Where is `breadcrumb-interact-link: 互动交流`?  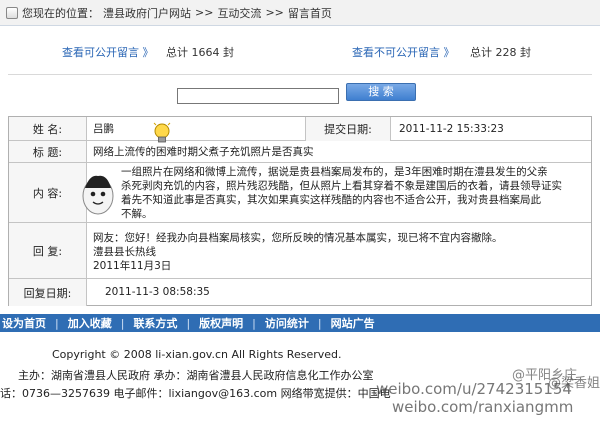 breadcrumb-interact-link: 互动交流 is located at coordinates (239, 13).